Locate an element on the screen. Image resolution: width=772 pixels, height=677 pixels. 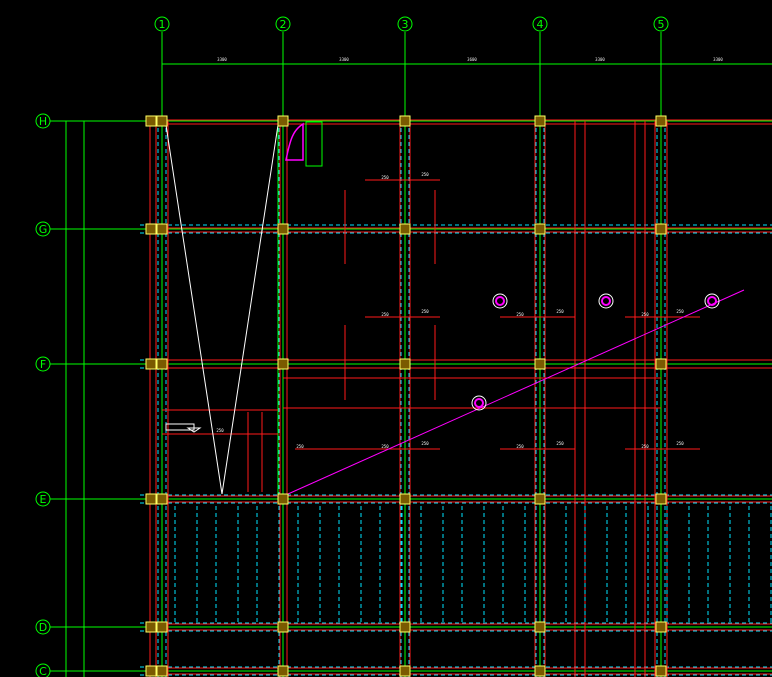
detail-box is located at coordinates (314, 144).